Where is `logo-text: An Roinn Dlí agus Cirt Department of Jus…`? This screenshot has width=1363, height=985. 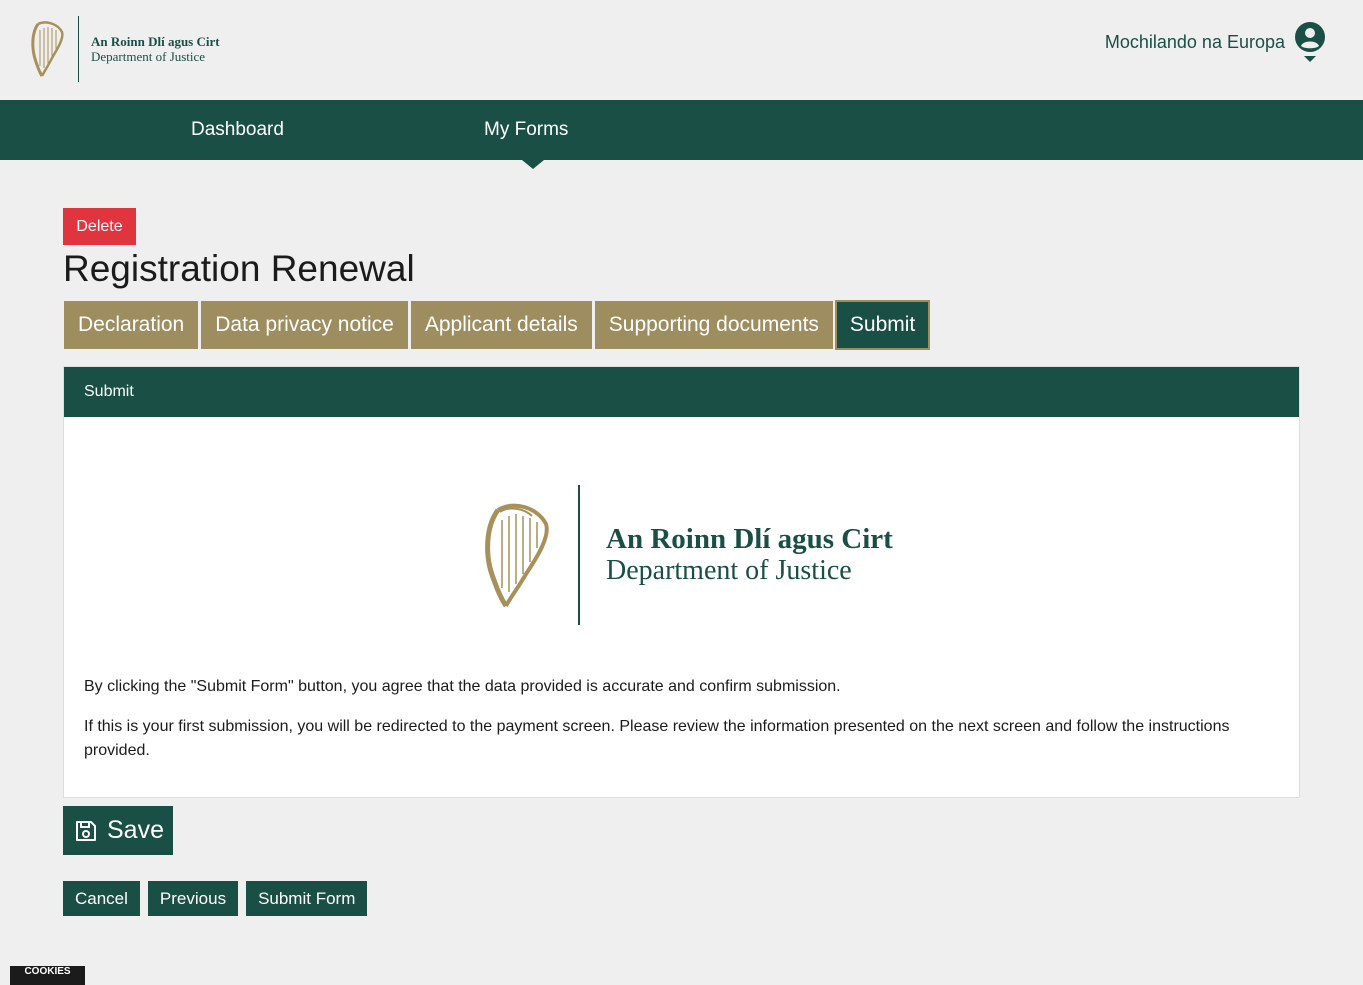
logo-text: An Roinn Dlí agus Cirt Department of Jus… is located at coordinates (155, 49).